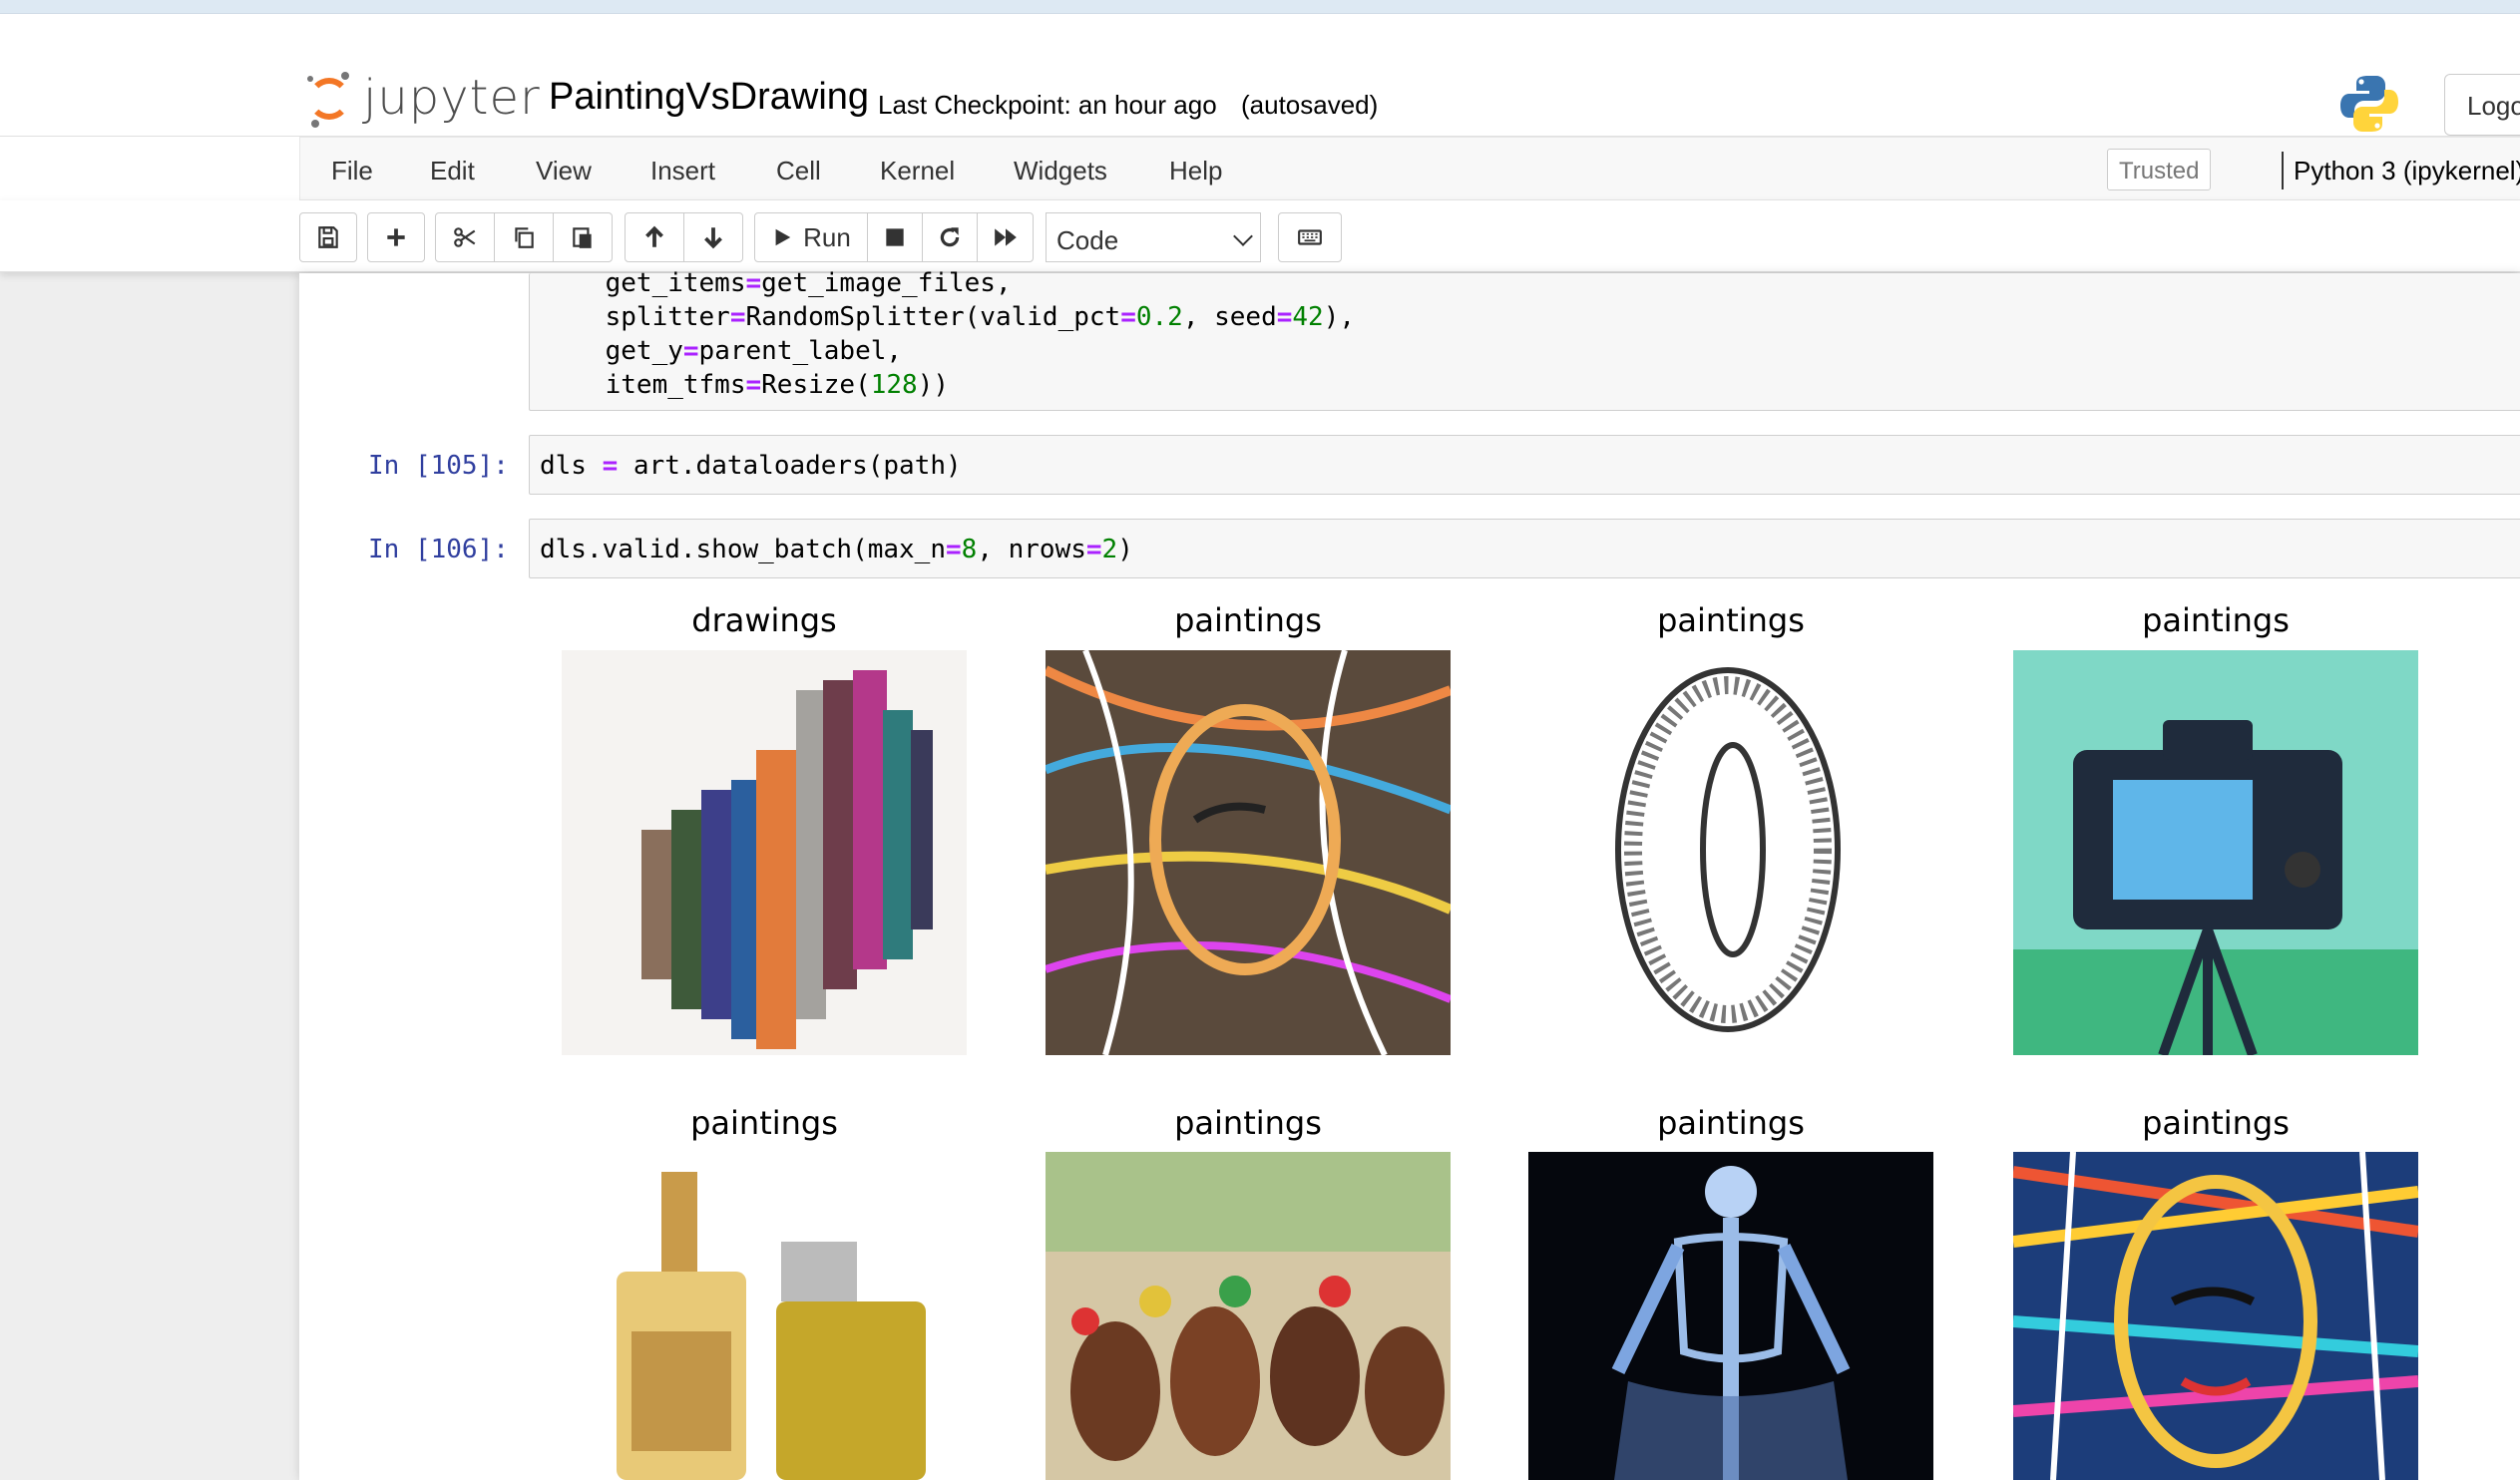 The image size is (2520, 1480). I want to click on cut-cell-button, so click(465, 237).